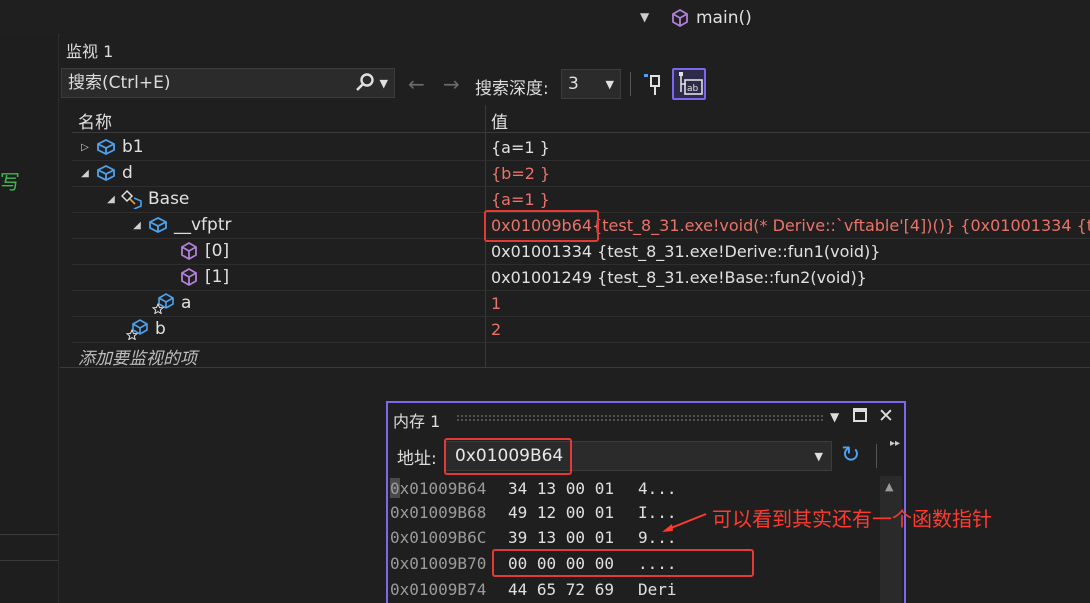 The width and height of the screenshot is (1090, 603). Describe the element at coordinates (860, 415) in the screenshot. I see `maximize-icon` at that location.